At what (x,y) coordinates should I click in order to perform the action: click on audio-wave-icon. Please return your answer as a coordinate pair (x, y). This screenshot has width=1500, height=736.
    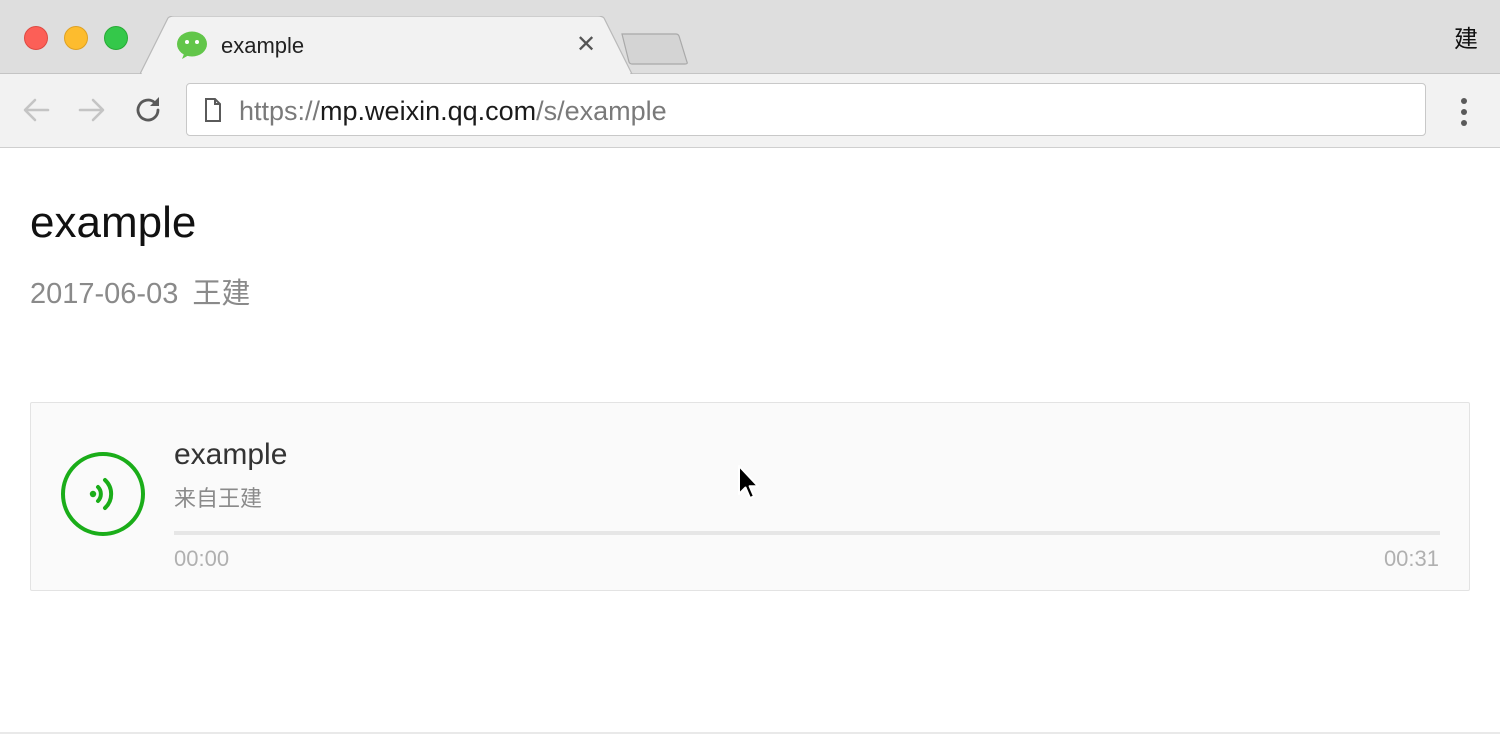
    Looking at the image, I should click on (103, 494).